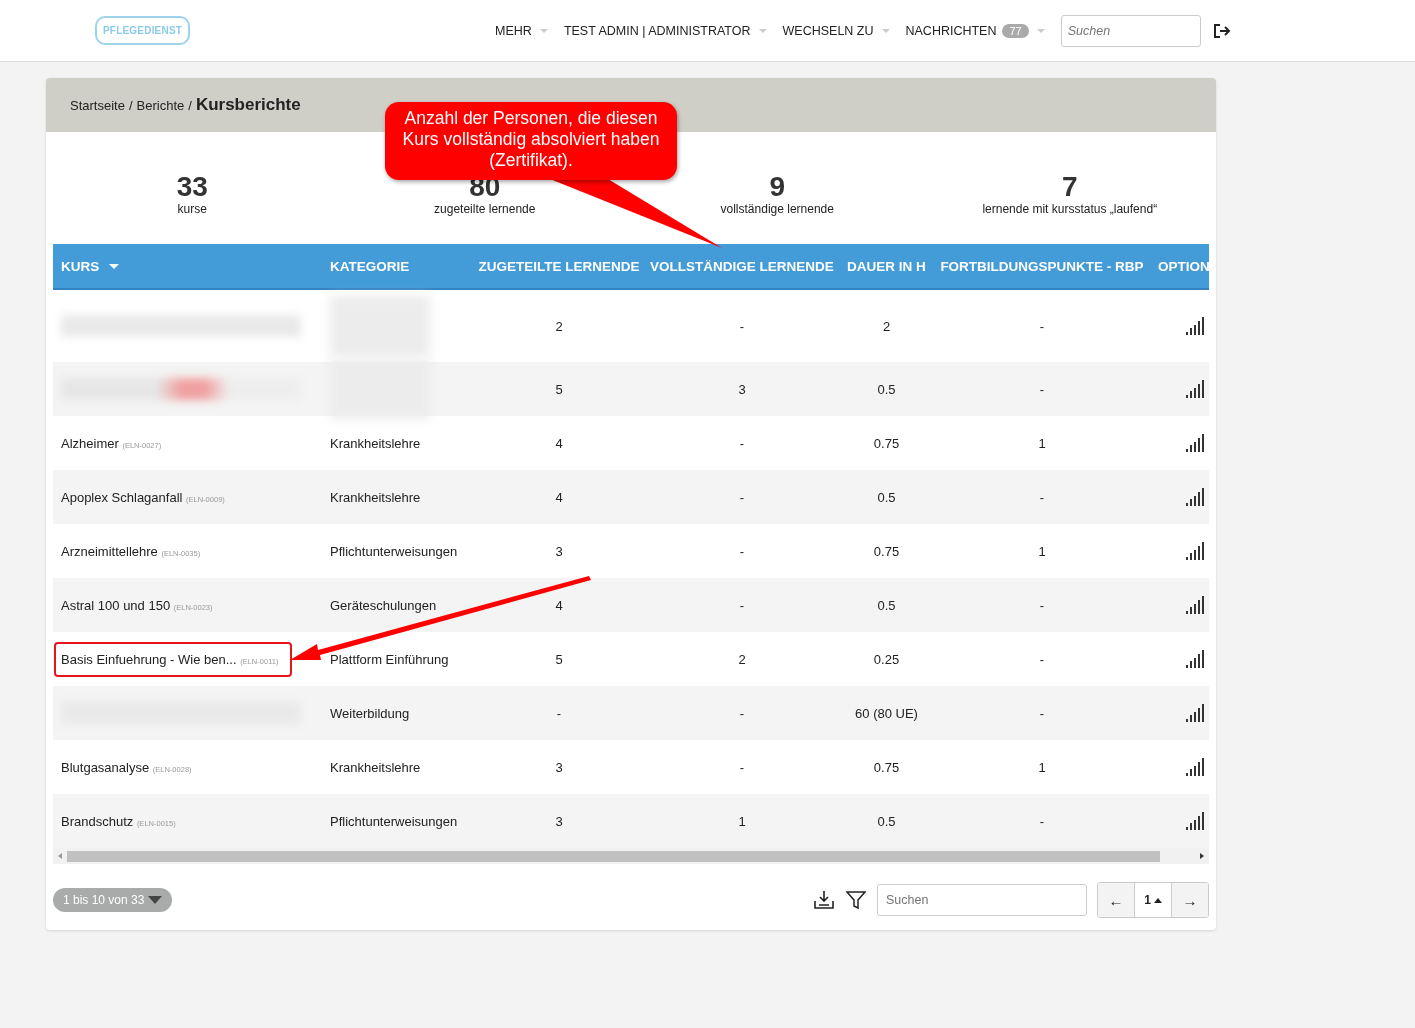  What do you see at coordinates (1221, 30) in the screenshot?
I see `logout-icon` at bounding box center [1221, 30].